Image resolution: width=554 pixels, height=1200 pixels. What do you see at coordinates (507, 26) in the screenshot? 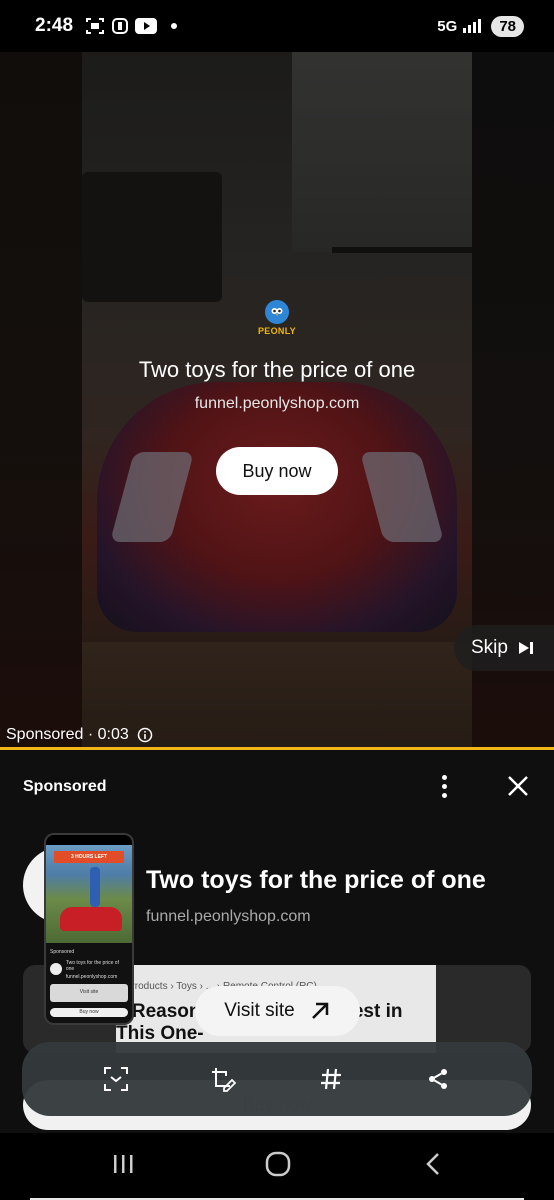
I see `battery-level: 78` at bounding box center [507, 26].